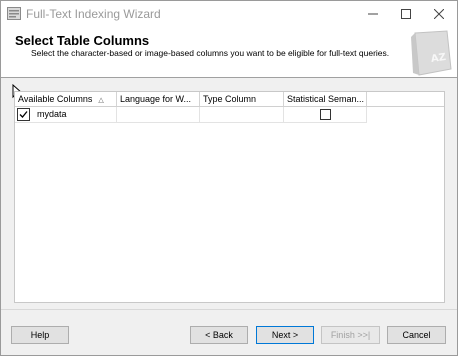 The width and height of the screenshot is (458, 356). I want to click on type-column-cell, so click(242, 114).